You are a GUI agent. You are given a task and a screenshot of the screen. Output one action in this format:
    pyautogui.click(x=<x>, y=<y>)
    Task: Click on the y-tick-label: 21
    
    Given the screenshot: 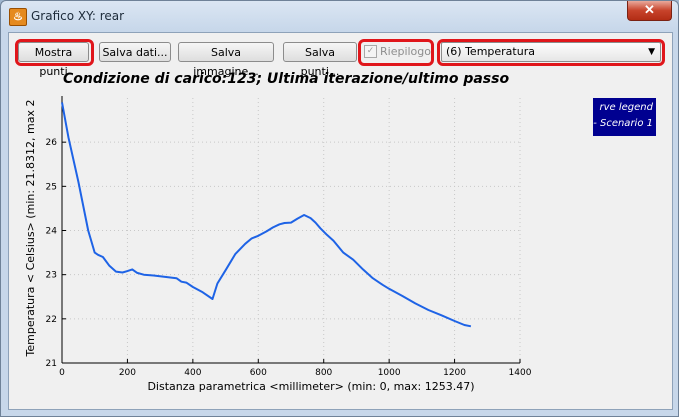 What is the action you would take?
    pyautogui.click(x=51, y=364)
    